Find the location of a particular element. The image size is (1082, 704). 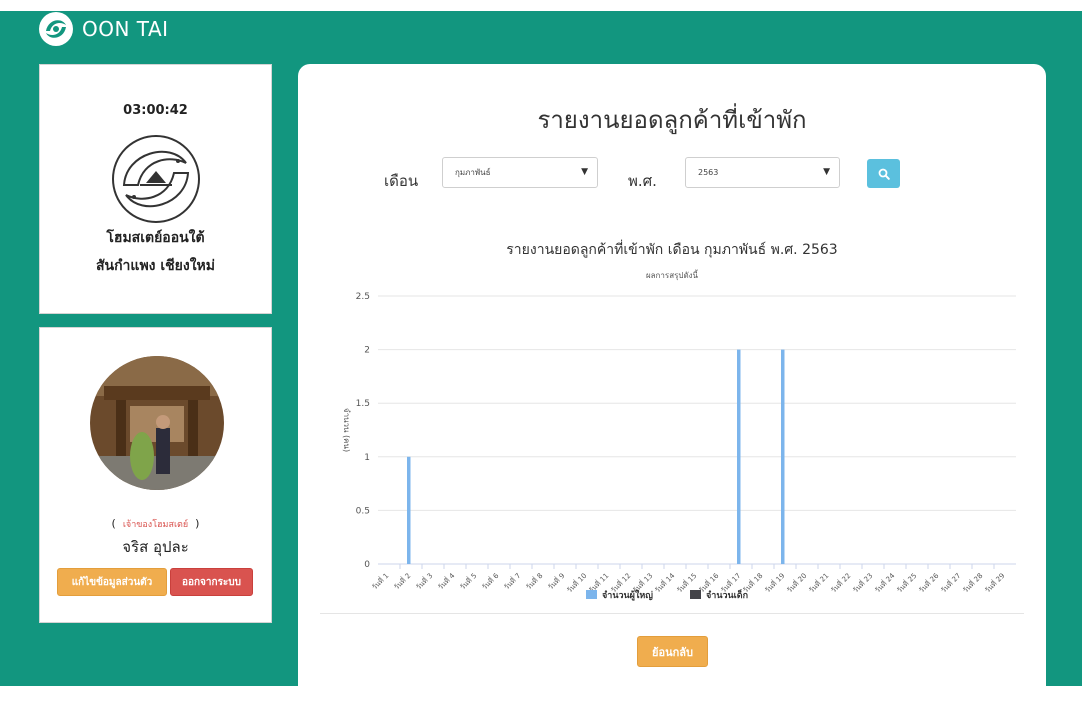

month-select: กุมภาพันธ์ ▼ is located at coordinates (520, 172).